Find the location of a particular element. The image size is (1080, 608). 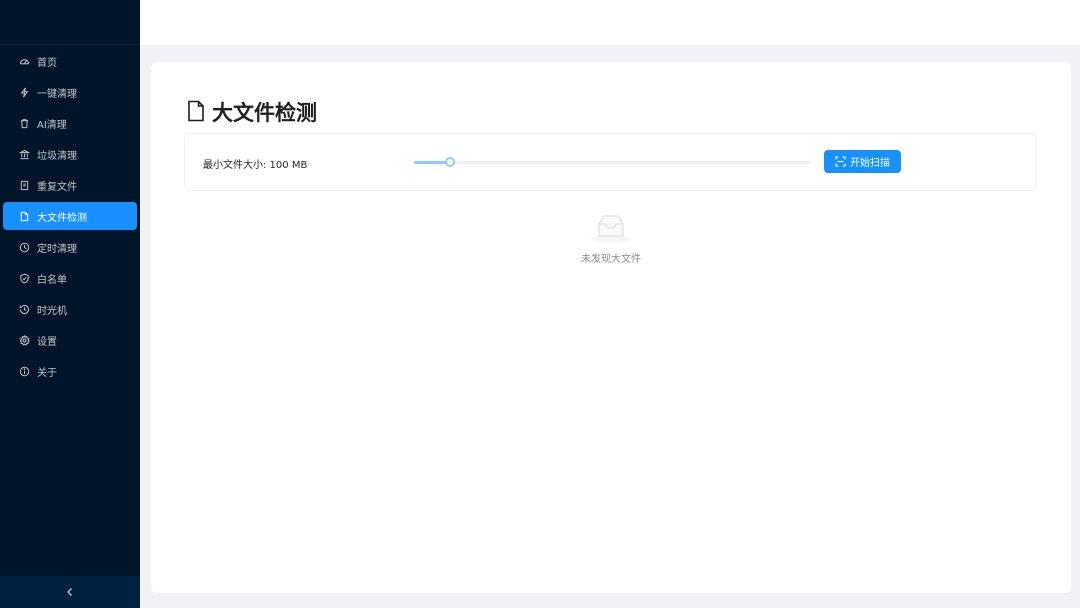

bank-icon is located at coordinates (24, 154).